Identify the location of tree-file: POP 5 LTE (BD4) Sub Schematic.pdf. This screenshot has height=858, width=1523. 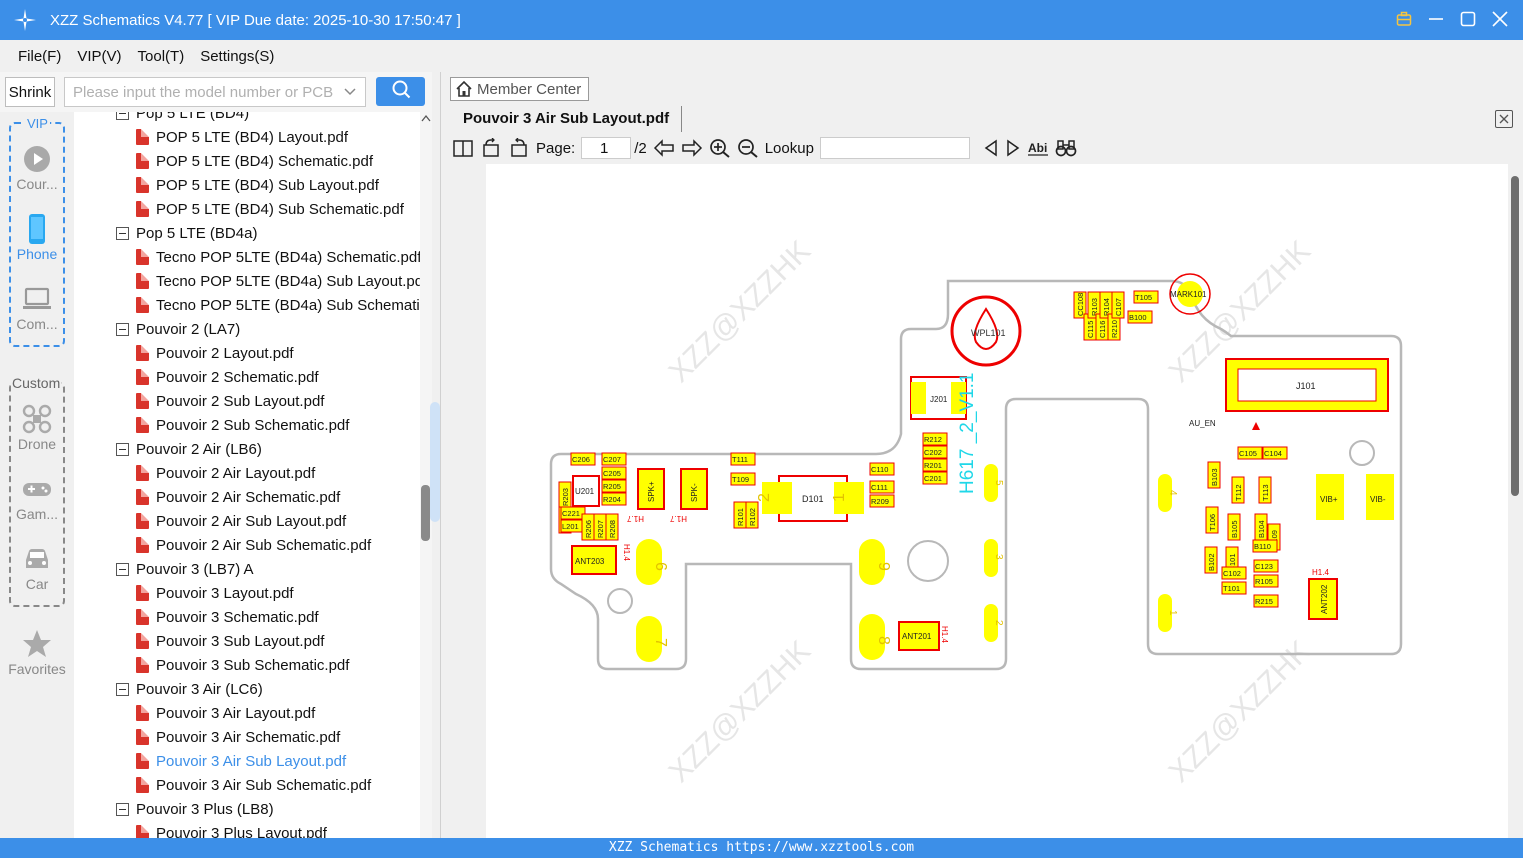
(270, 209).